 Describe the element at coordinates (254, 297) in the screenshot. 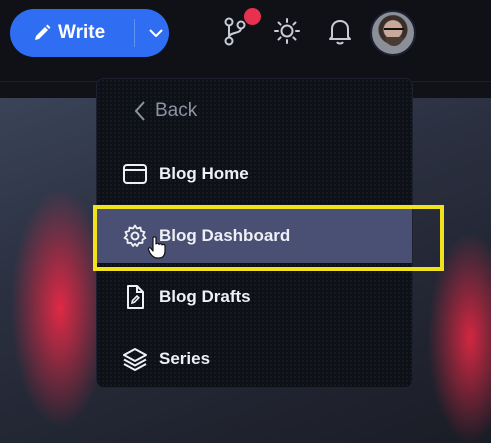

I see `menu-item-blog-drafts: Blog Drafts` at that location.